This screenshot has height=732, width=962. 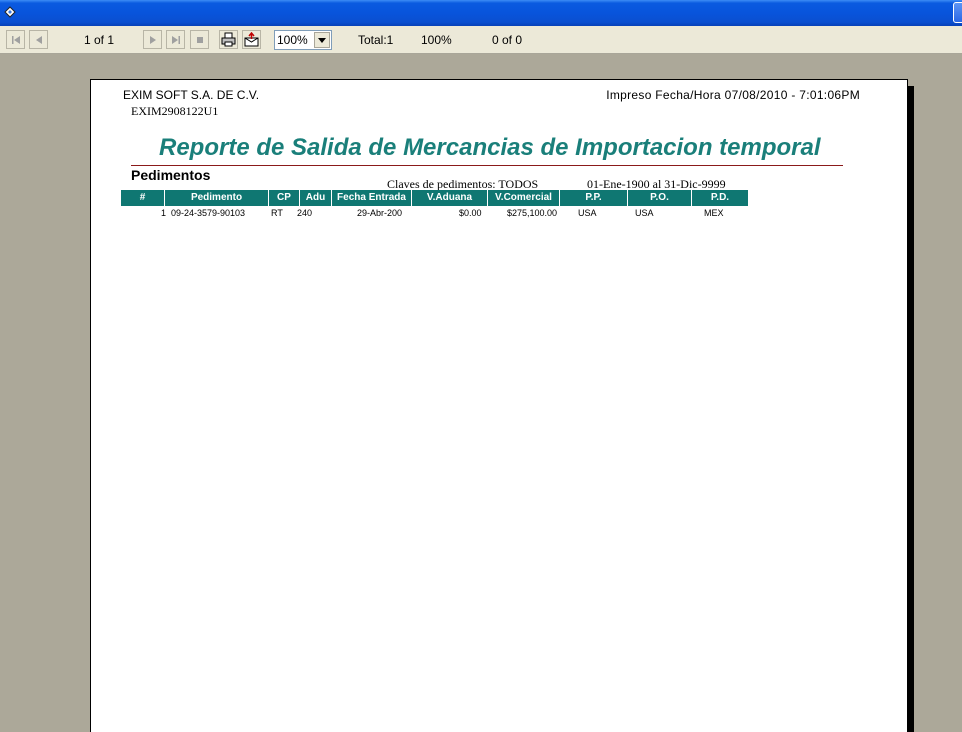 I want to click on total-label: Total:1, so click(x=376, y=40).